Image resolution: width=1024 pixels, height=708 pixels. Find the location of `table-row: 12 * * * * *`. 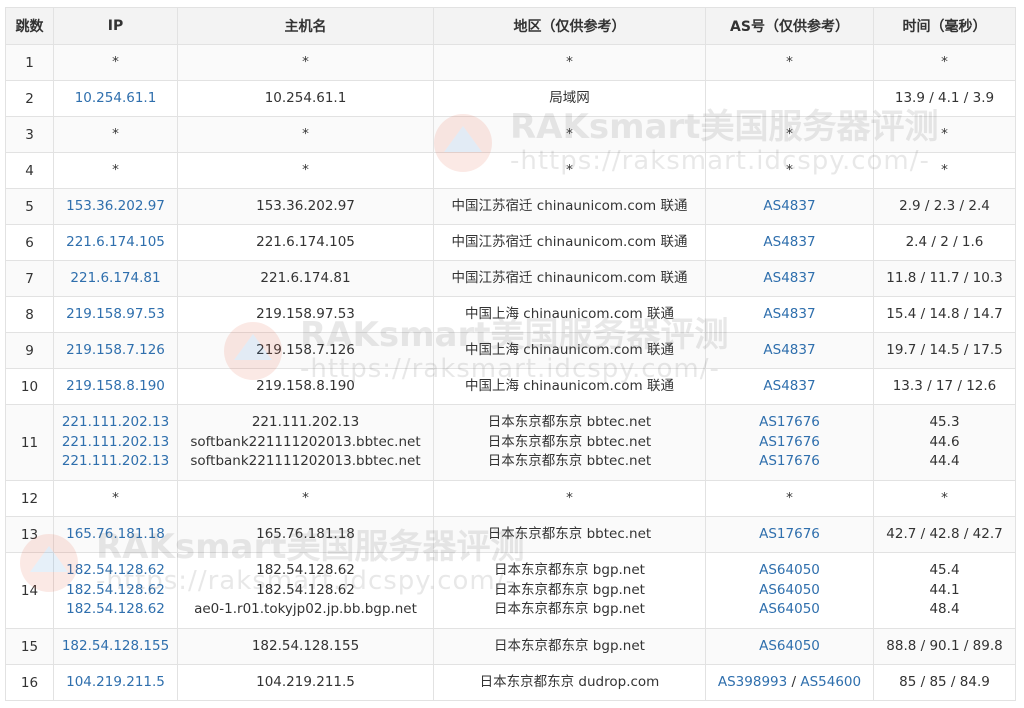

table-row: 12 * * * * * is located at coordinates (510, 498).